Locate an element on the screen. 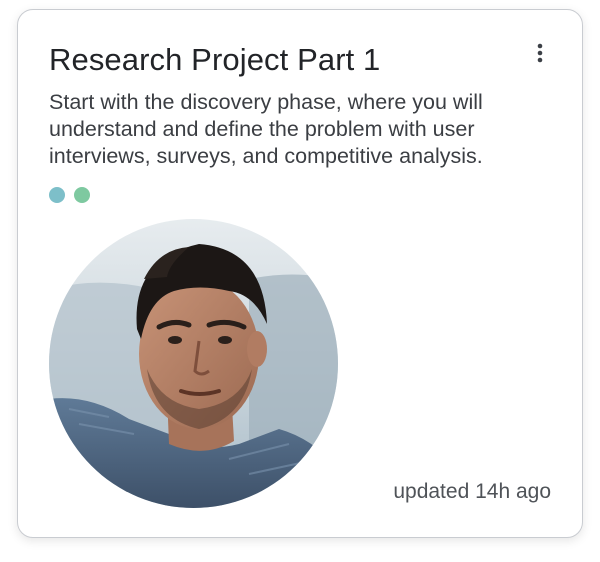 This screenshot has width=600, height=562. status-dots is located at coordinates (69, 195).